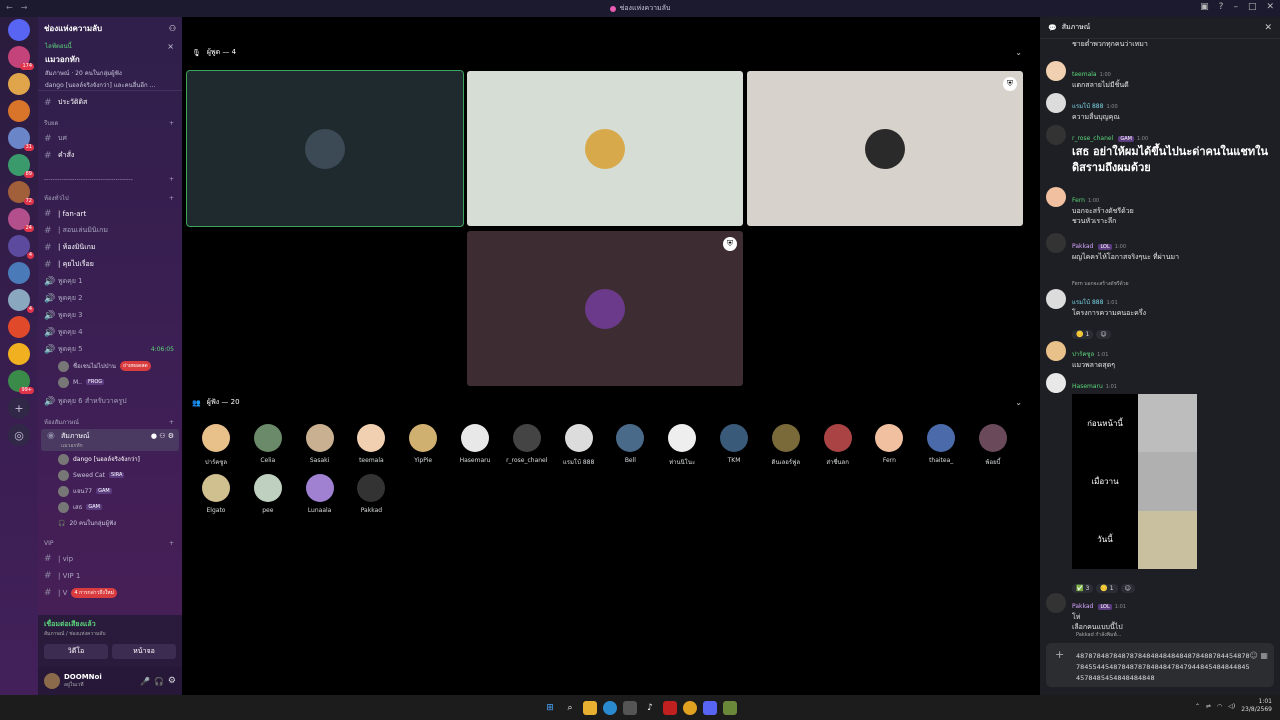 The image size is (1280, 720). I want to click on voice-user: M.. FROG, so click(110, 382).